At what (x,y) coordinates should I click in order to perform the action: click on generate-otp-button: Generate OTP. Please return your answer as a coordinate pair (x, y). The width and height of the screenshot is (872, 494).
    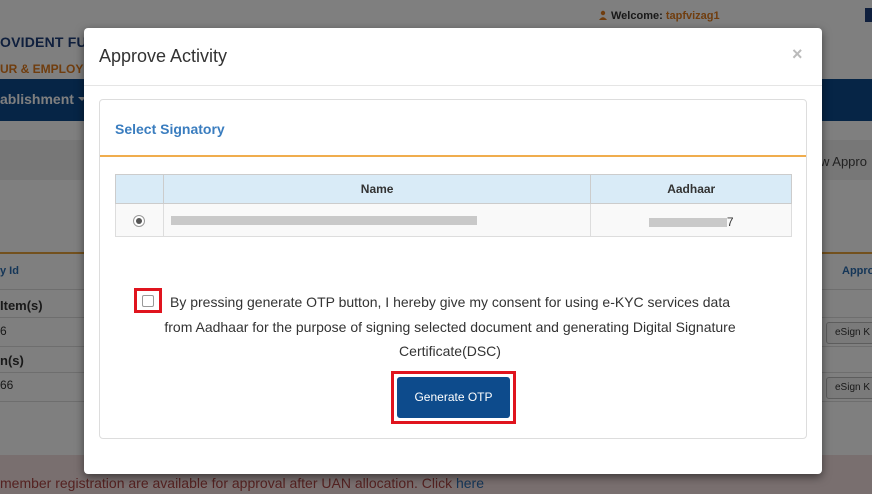
    Looking at the image, I should click on (453, 397).